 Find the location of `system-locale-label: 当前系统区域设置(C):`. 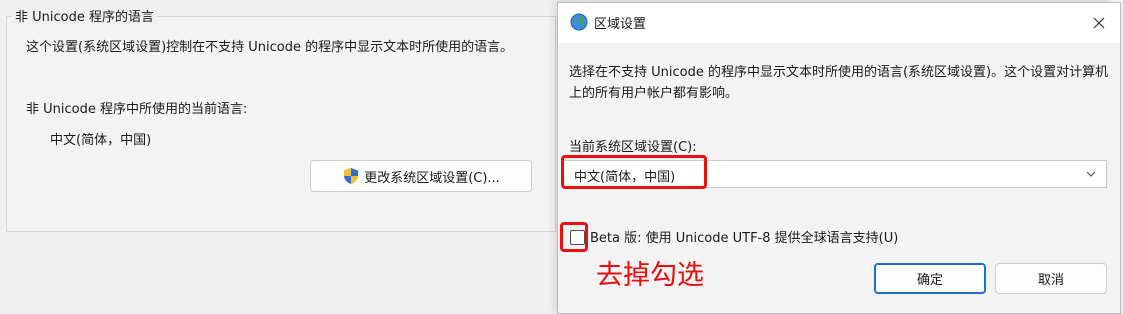

system-locale-label: 当前系统区域设置(C): is located at coordinates (633, 147).